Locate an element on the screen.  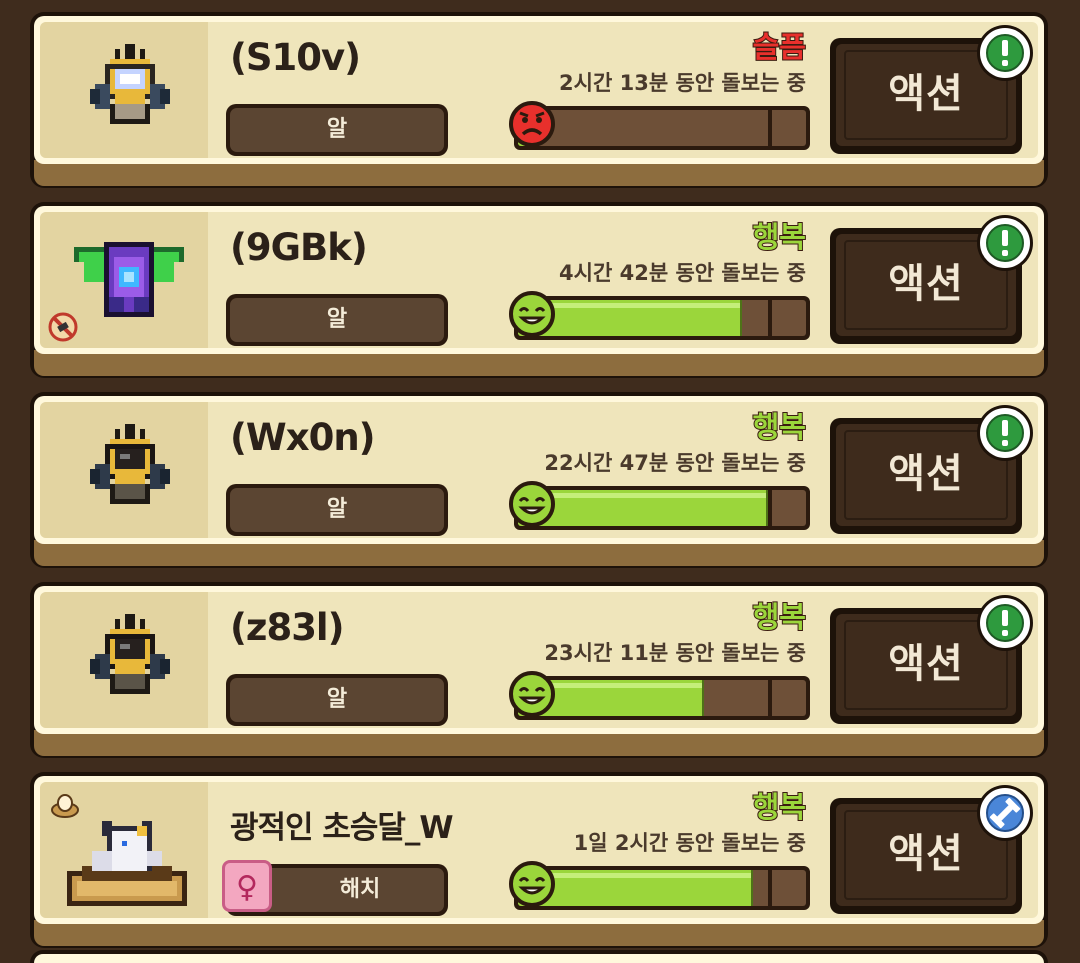
no-entry-badge-icon is located at coordinates (63, 327).